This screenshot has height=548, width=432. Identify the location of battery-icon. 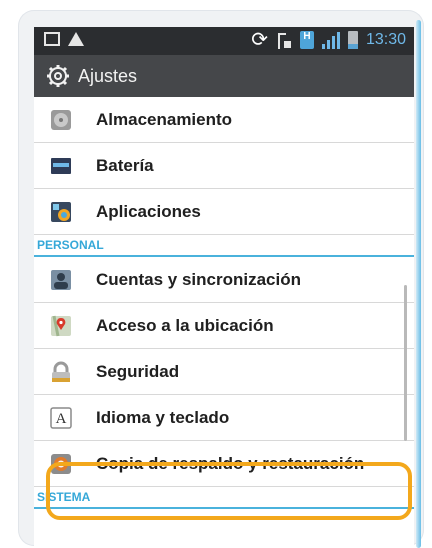
(61, 166).